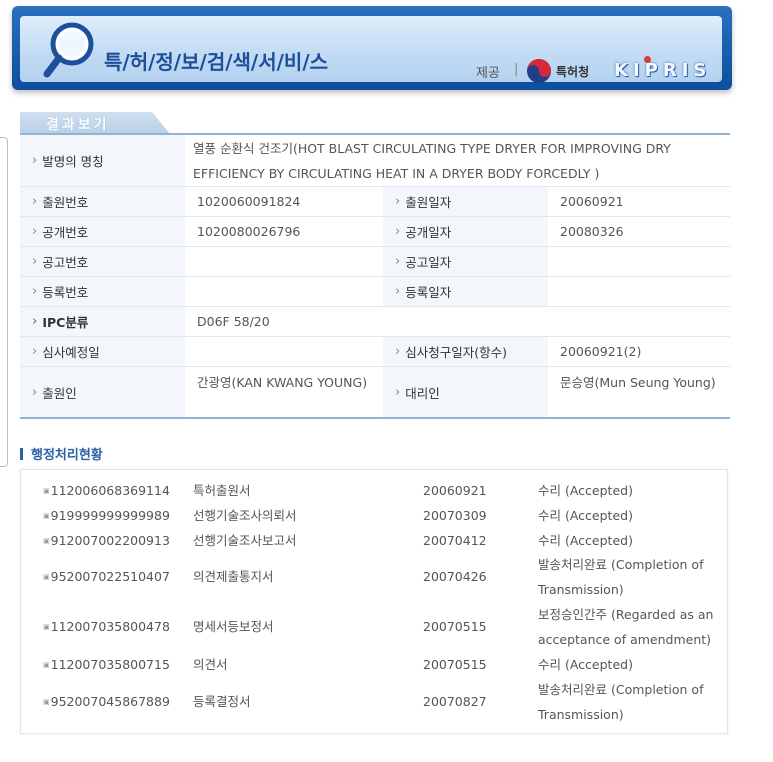  What do you see at coordinates (284, 231) in the screenshot?
I see `publication-number-value: 1020080026796` at bounding box center [284, 231].